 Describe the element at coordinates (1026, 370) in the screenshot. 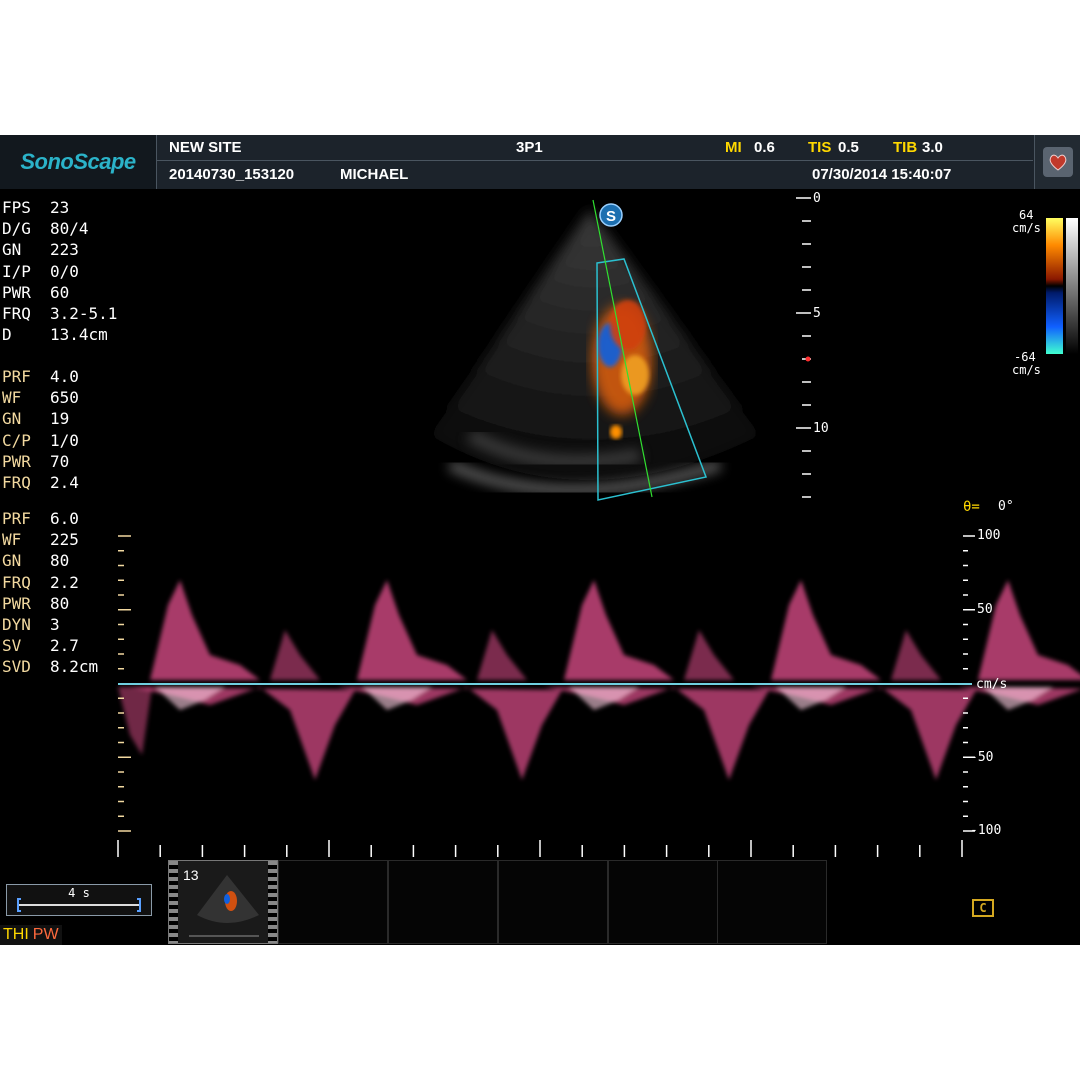

I see `color-scale-unit-bottom: cm/s` at that location.